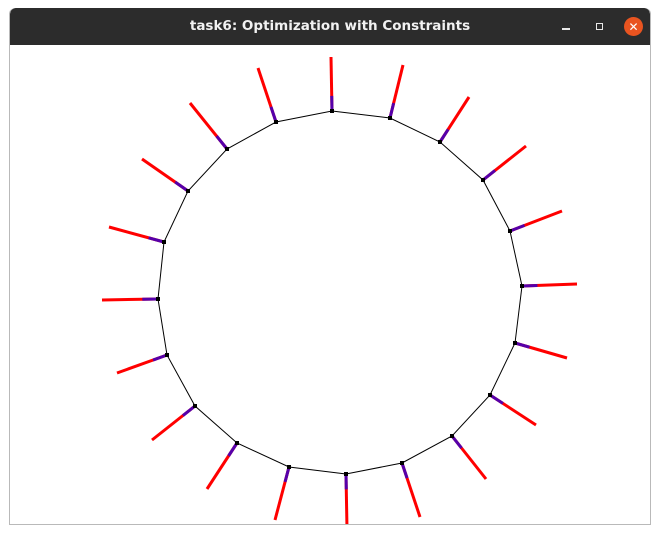  Describe the element at coordinates (565, 29) in the screenshot. I see `minimize-icon` at that location.